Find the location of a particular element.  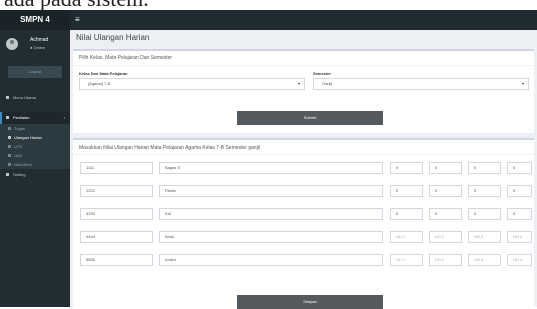

hamburger-icon: ≡ is located at coordinates (77, 20).